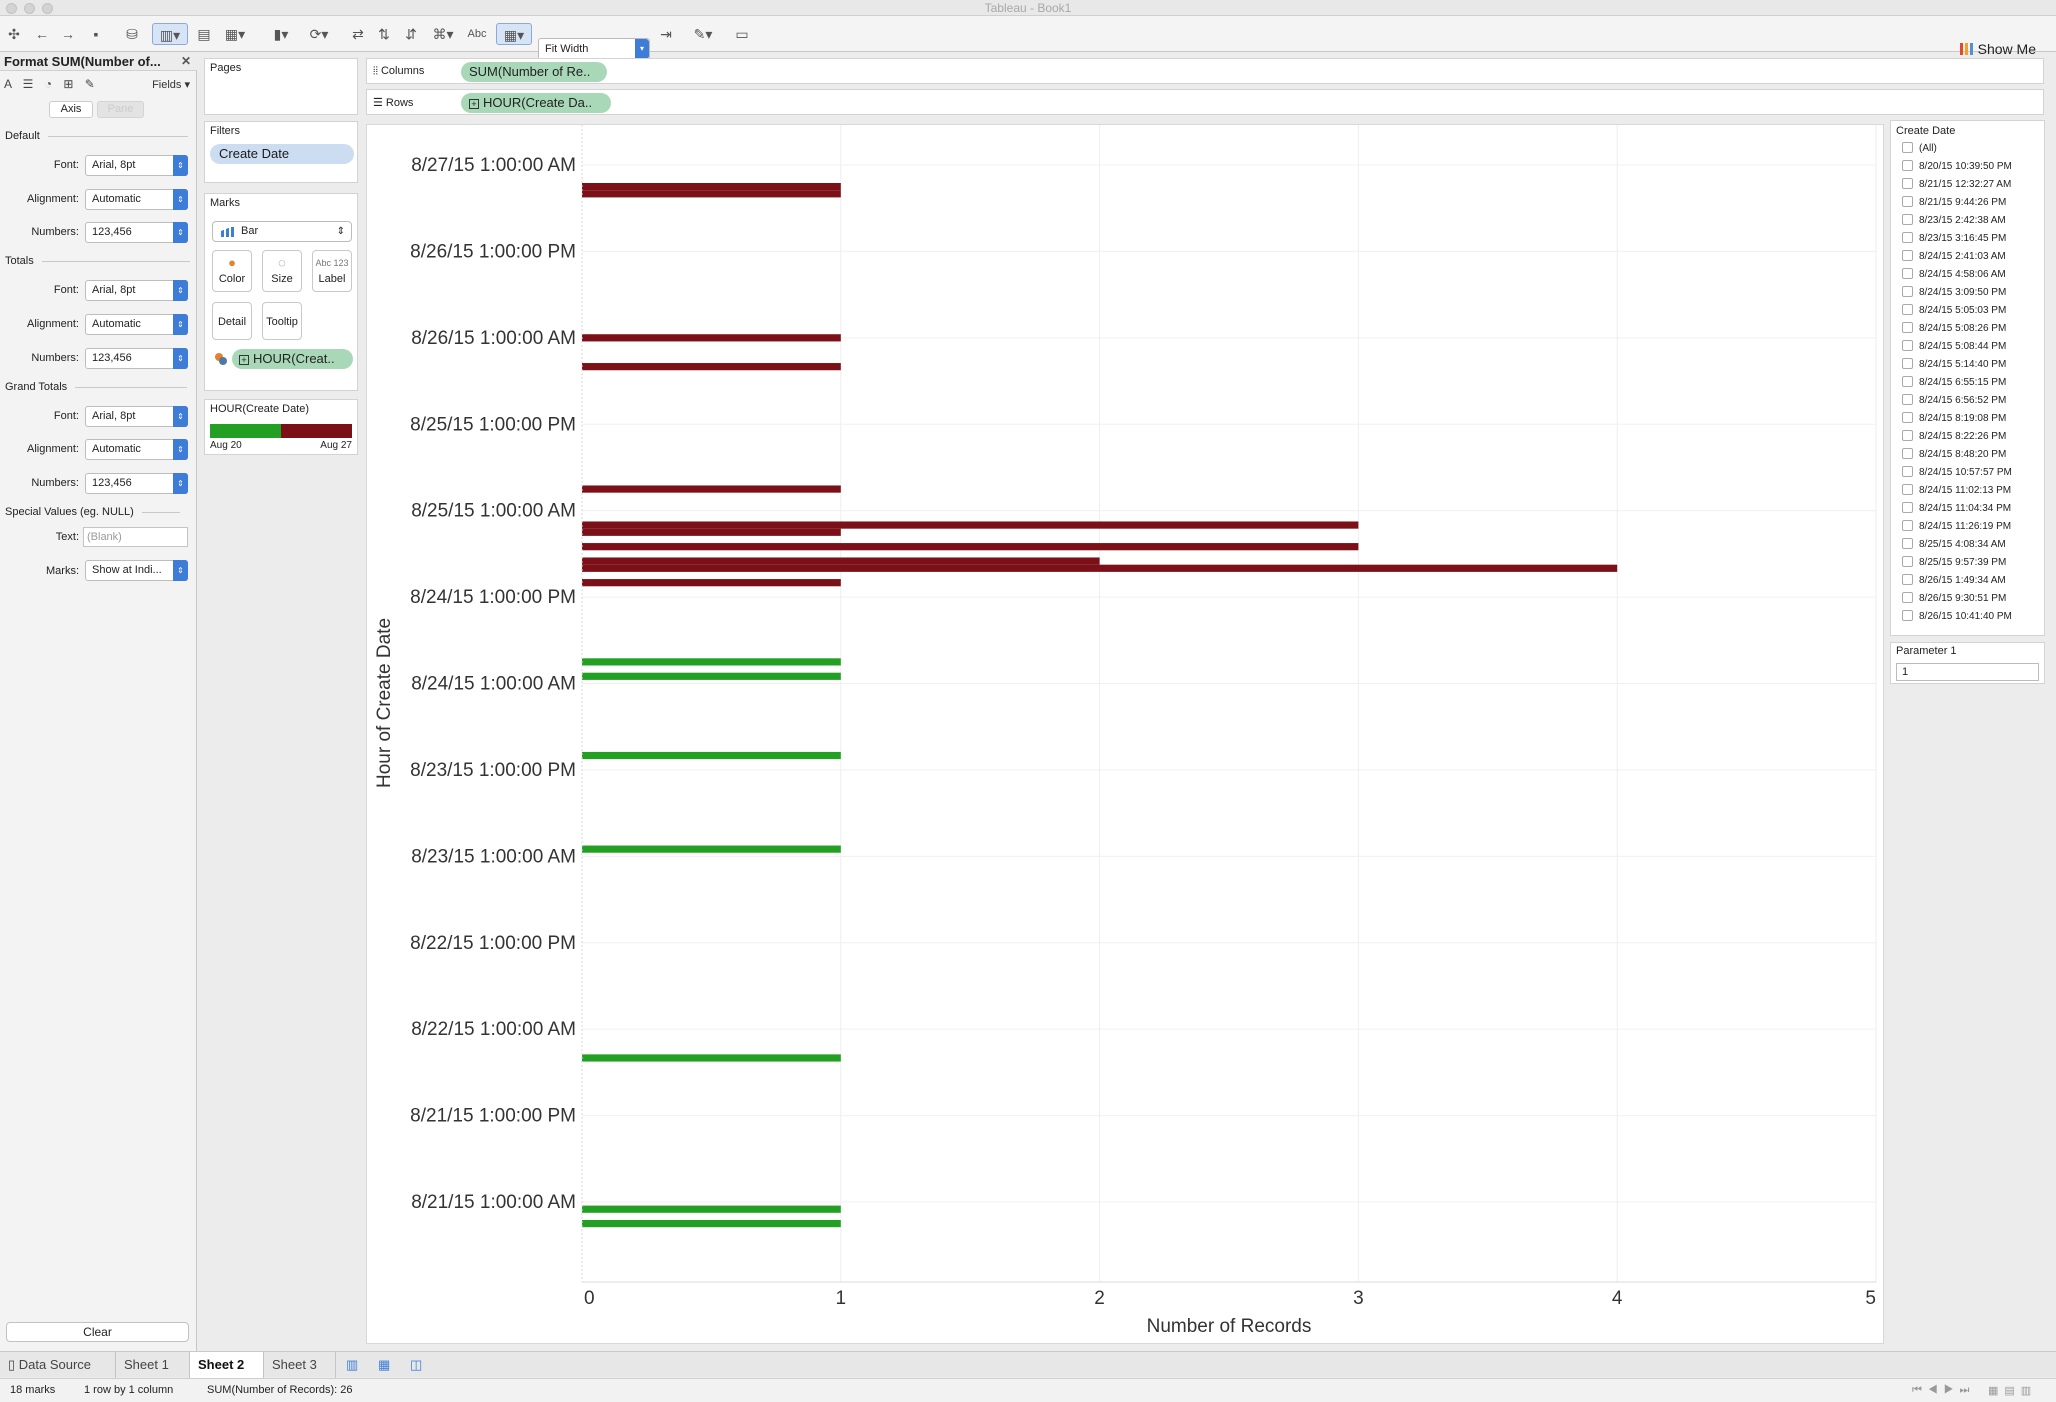 The height and width of the screenshot is (1402, 2056). What do you see at coordinates (136, 290) in the screenshot?
I see `totals-font-select: Arial, 8pt ⇕` at bounding box center [136, 290].